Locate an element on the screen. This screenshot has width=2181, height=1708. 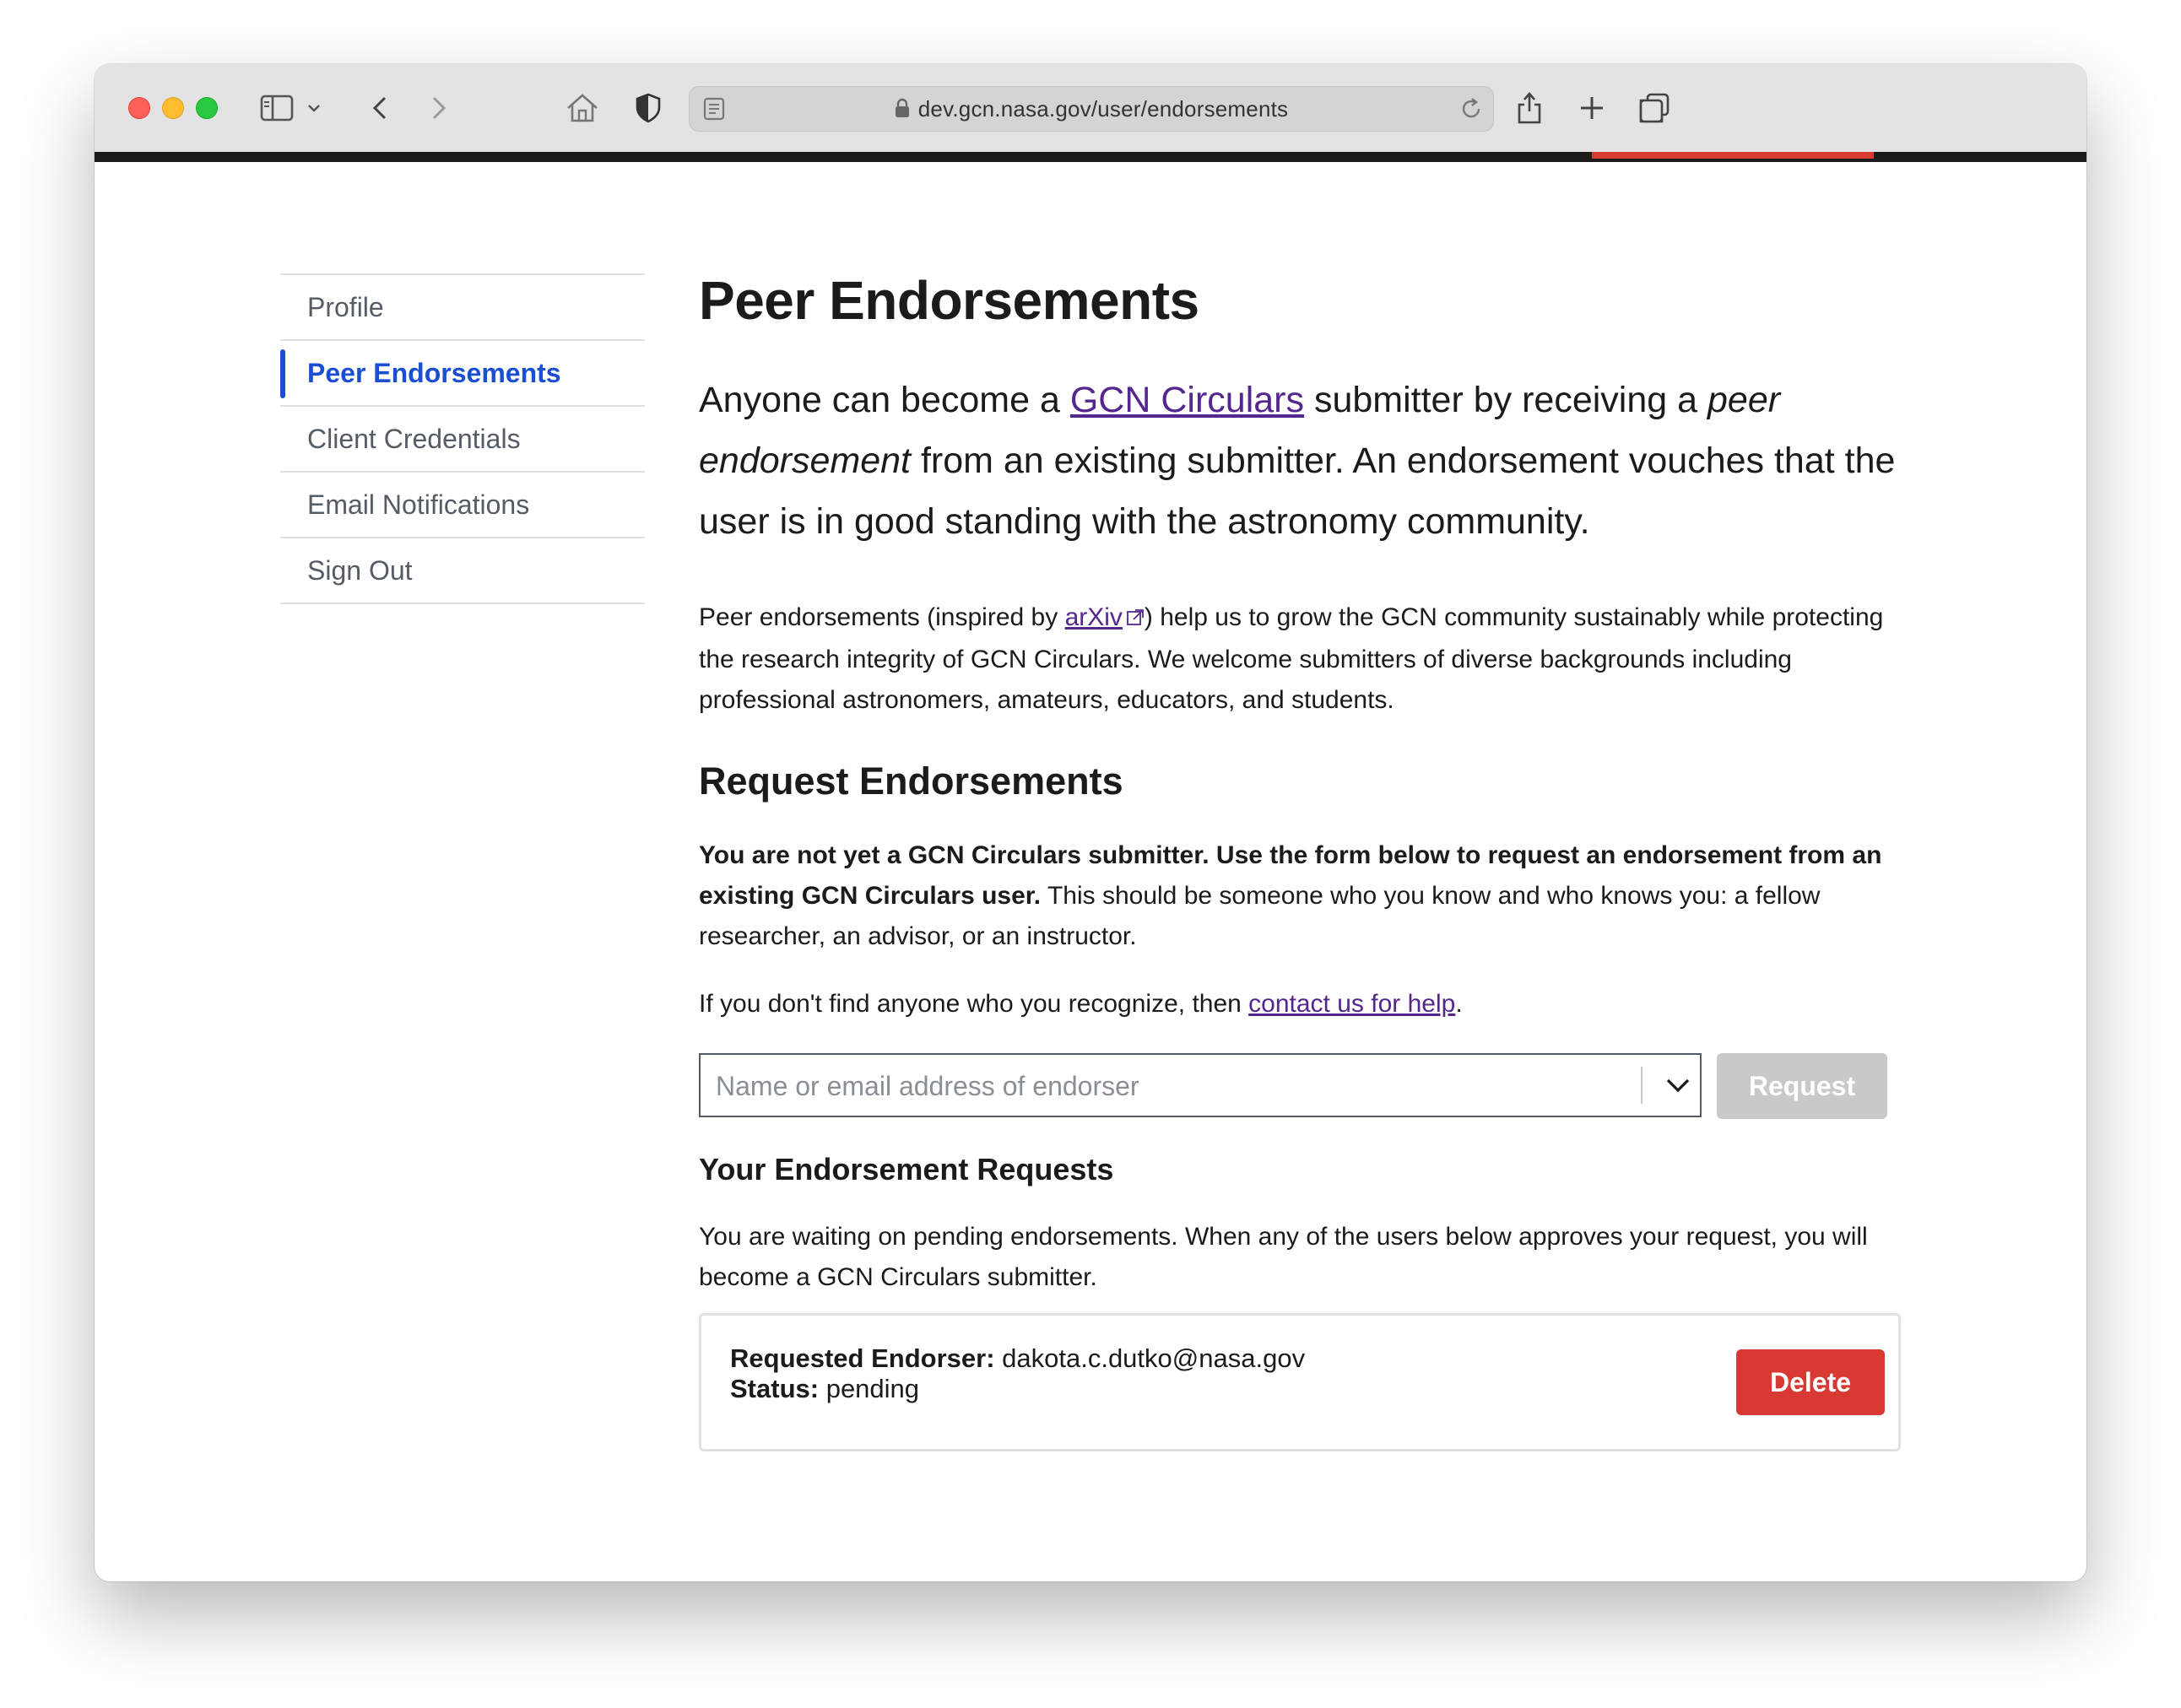
combobox-divider is located at coordinates (1642, 1085).